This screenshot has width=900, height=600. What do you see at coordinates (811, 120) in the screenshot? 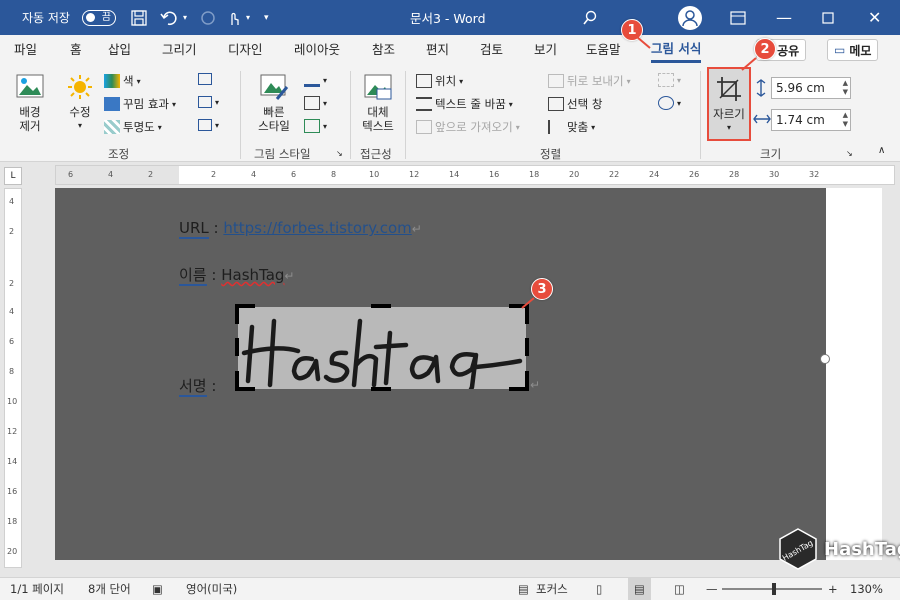
I see `width-input: 1.74 cm ▲ ▼` at bounding box center [811, 120].